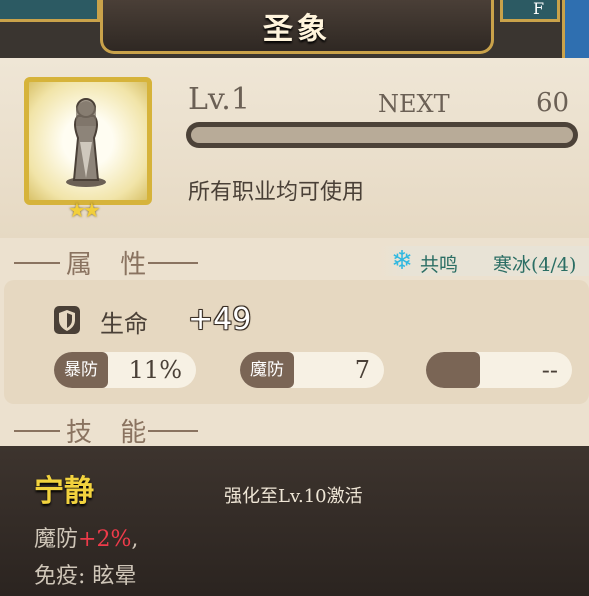 The width and height of the screenshot is (589, 596). What do you see at coordinates (312, 370) in the screenshot?
I see `mdef-stat: 魔防 7` at bounding box center [312, 370].